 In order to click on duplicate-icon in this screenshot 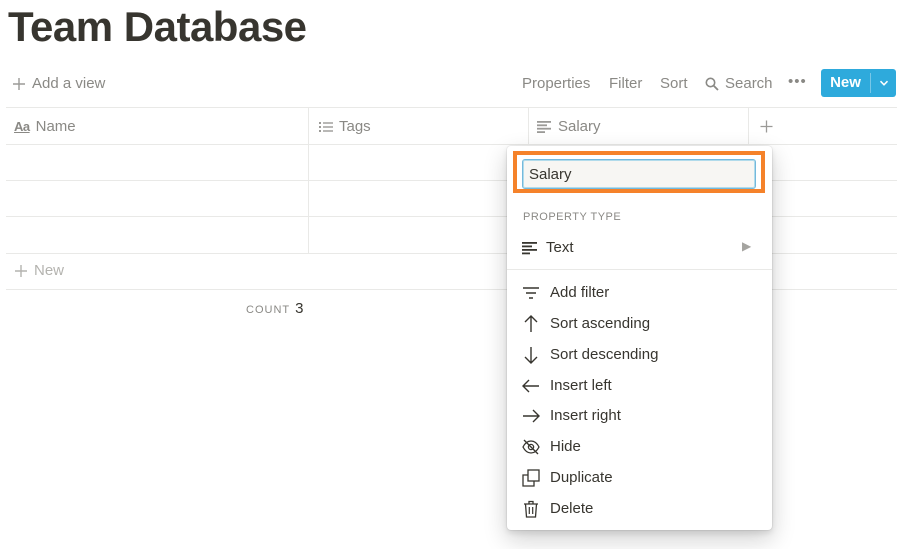, I will do `click(531, 478)`.